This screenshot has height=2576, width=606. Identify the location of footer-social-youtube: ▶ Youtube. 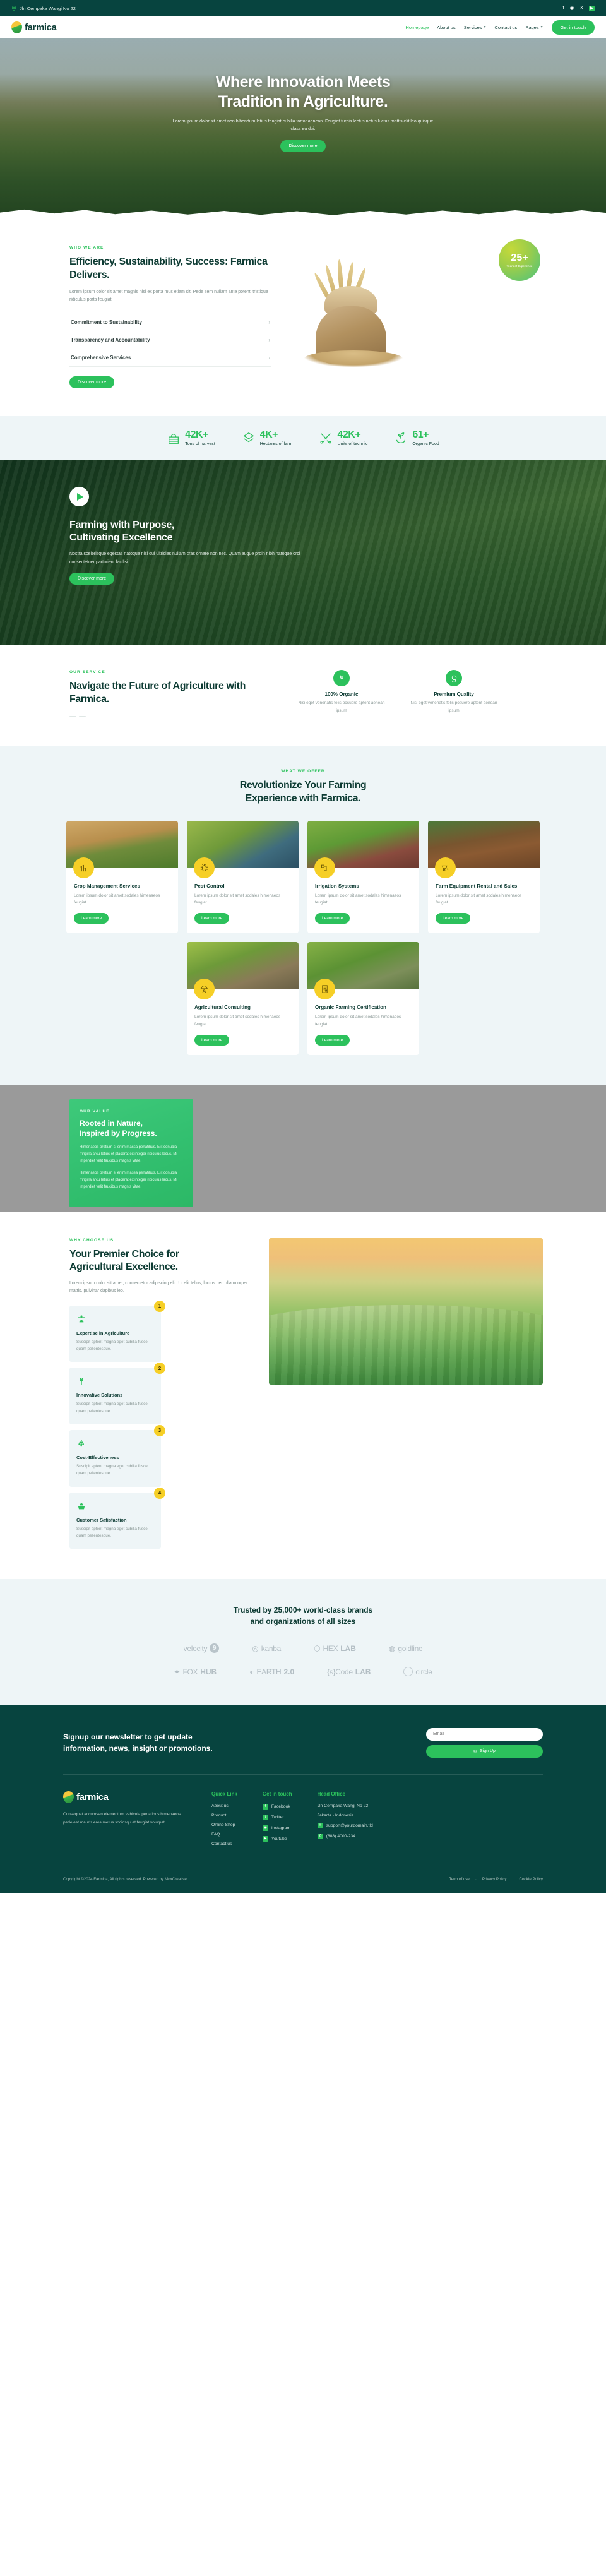
(277, 1838).